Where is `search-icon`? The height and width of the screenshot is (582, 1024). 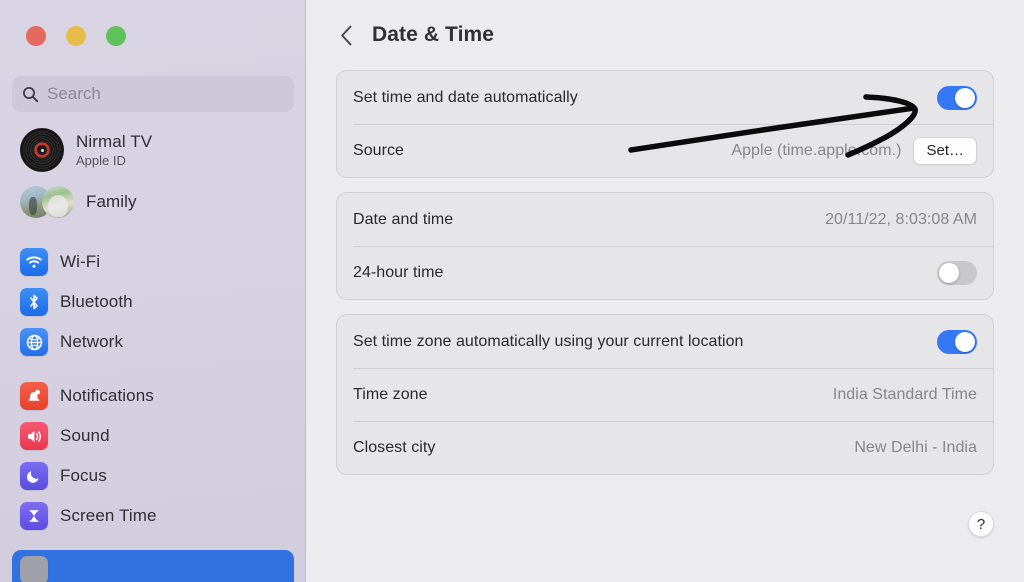
search-icon is located at coordinates (31, 94).